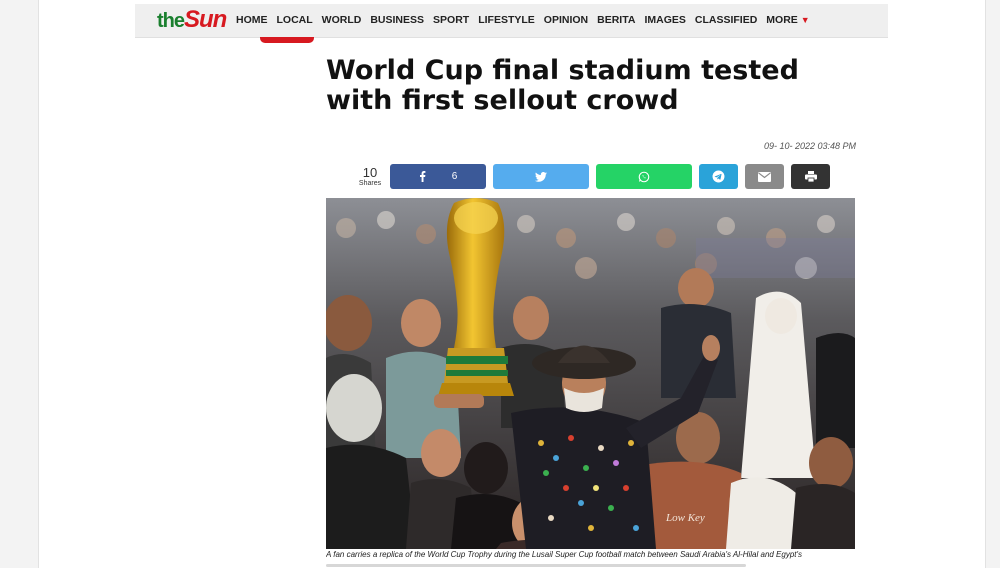 The image size is (1000, 568). I want to click on headline-line-1: World Cup final stadium tested, so click(562, 70).